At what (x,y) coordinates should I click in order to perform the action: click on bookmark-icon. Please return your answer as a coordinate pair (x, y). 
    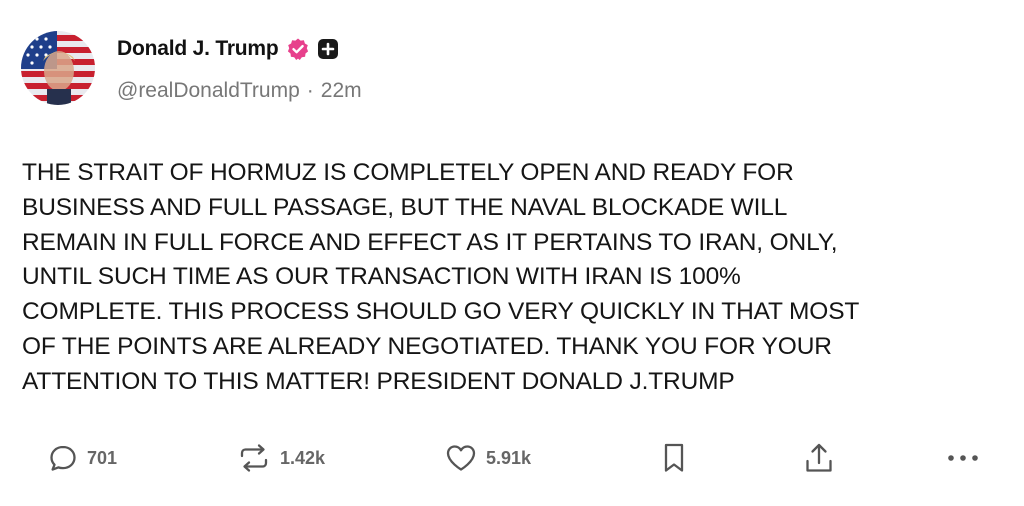
    Looking at the image, I should click on (674, 458).